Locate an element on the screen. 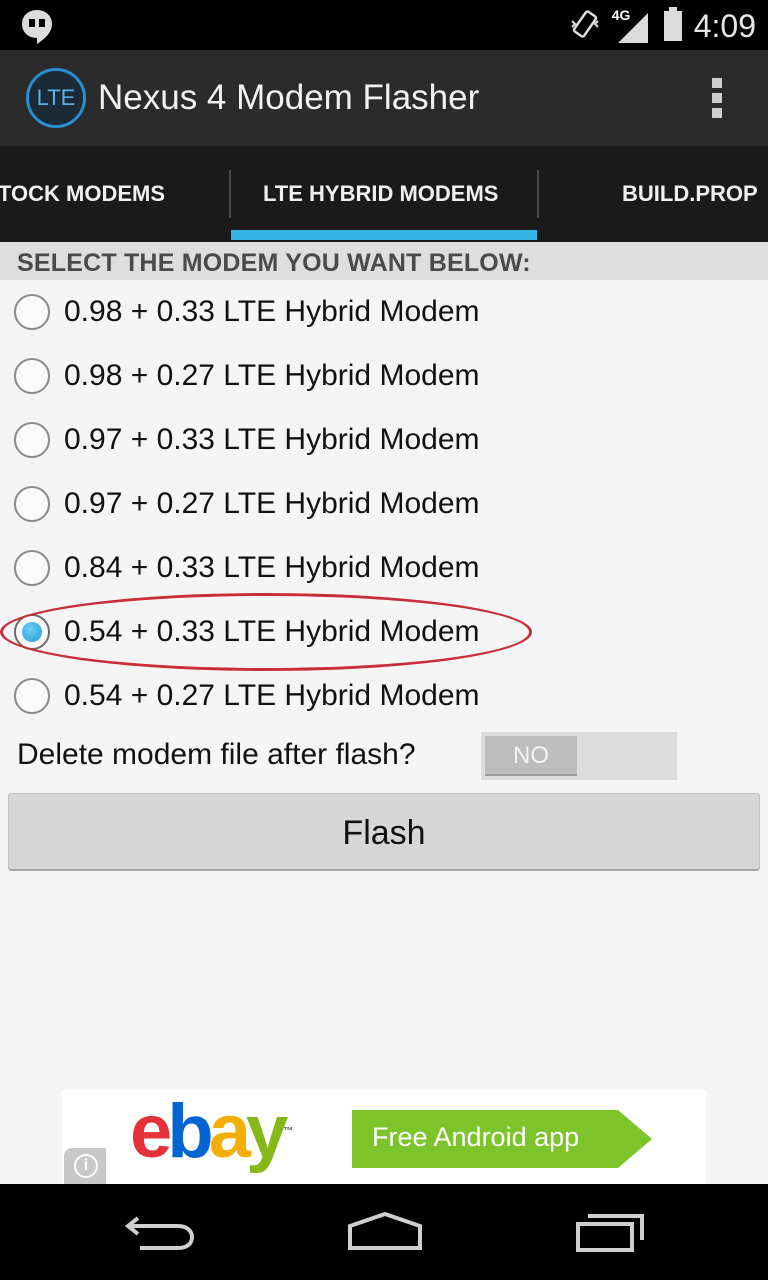 Image resolution: width=768 pixels, height=1280 pixels. ad-info-button: i is located at coordinates (85, 1166).